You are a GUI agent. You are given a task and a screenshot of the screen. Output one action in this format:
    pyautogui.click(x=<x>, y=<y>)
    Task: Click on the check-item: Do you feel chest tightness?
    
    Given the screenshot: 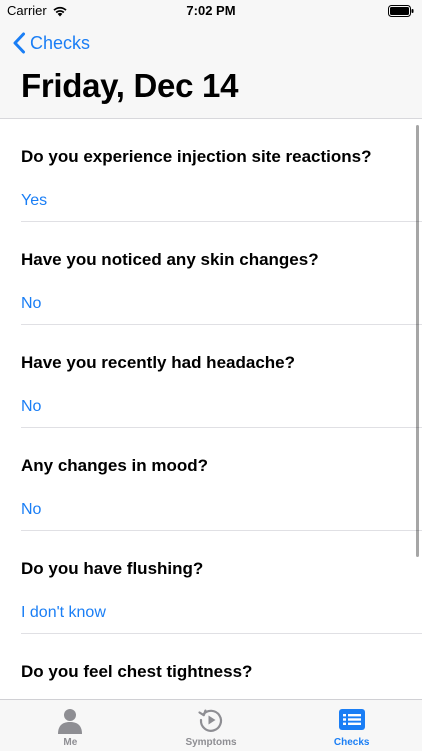 What is the action you would take?
    pyautogui.click(x=221, y=666)
    